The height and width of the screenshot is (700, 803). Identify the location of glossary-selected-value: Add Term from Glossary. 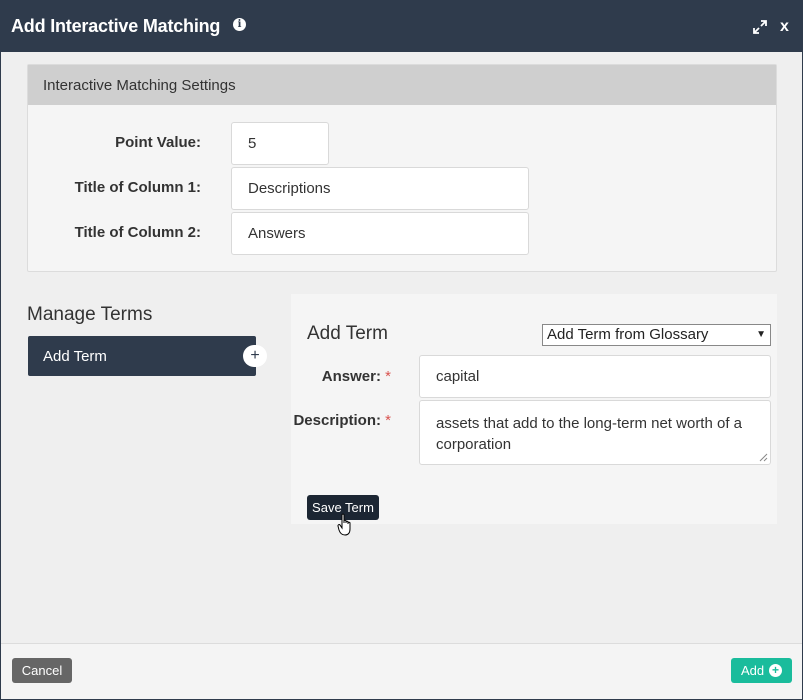
(628, 334).